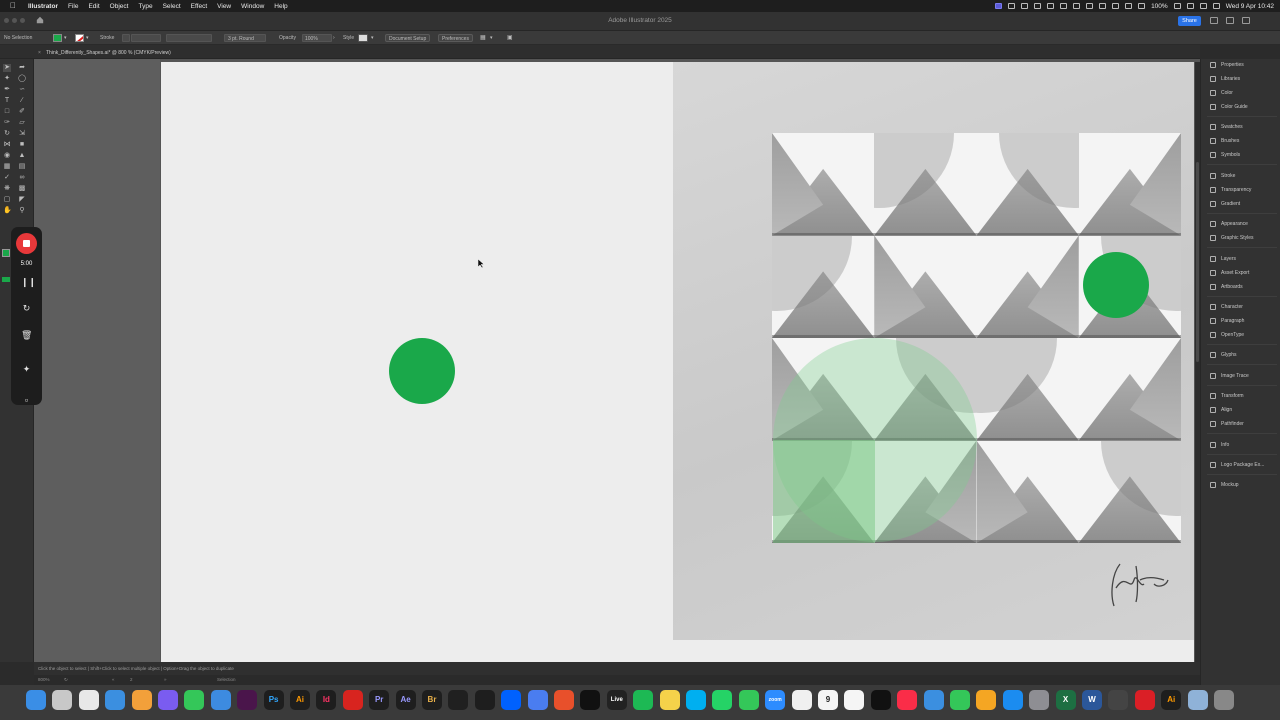 The width and height of the screenshot is (1280, 720). What do you see at coordinates (564, 700) in the screenshot?
I see `dock-office-icon` at bounding box center [564, 700].